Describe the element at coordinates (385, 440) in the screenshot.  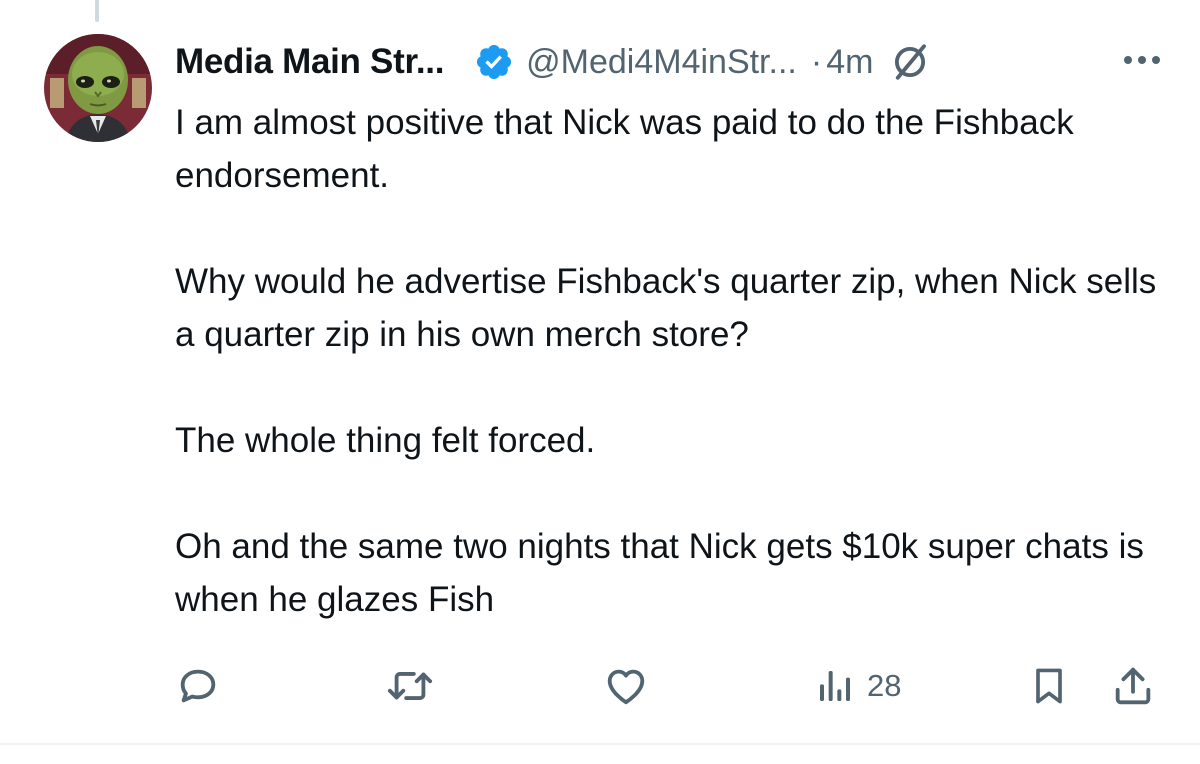
I see `tweet-paragraph: The whole thing felt forced.` at that location.